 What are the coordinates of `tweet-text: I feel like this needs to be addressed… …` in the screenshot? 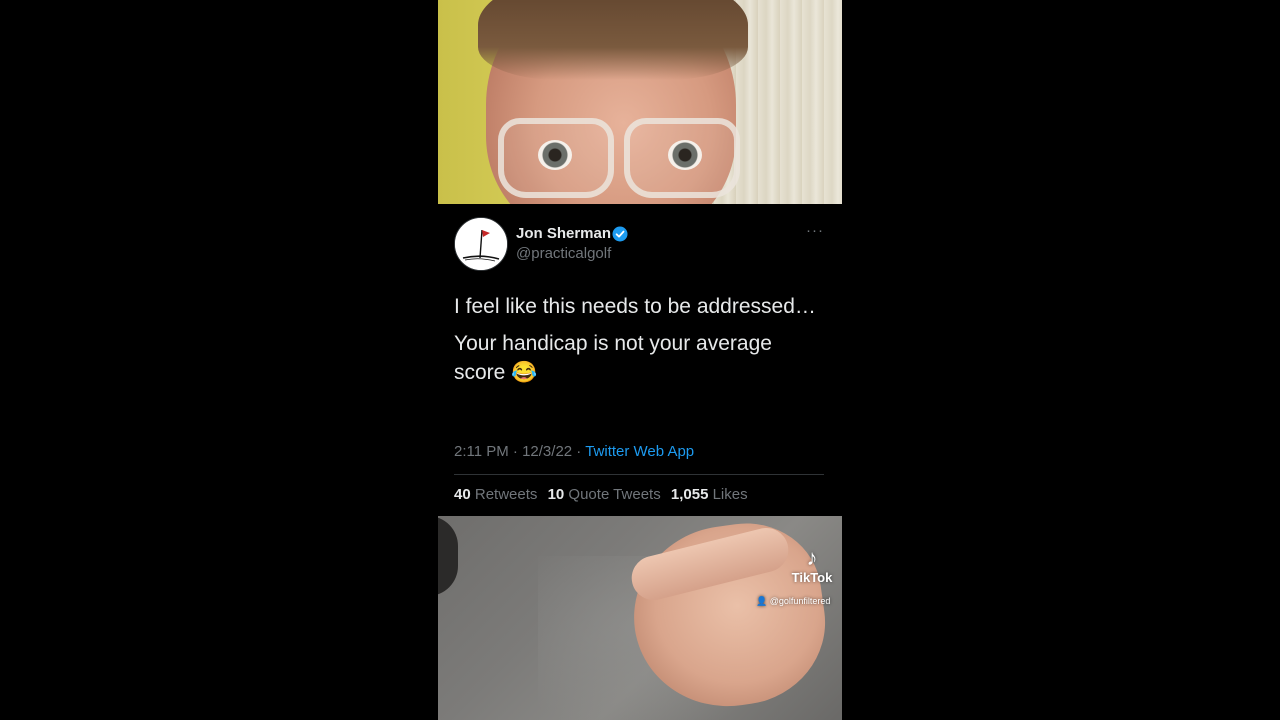 It's located at (639, 343).